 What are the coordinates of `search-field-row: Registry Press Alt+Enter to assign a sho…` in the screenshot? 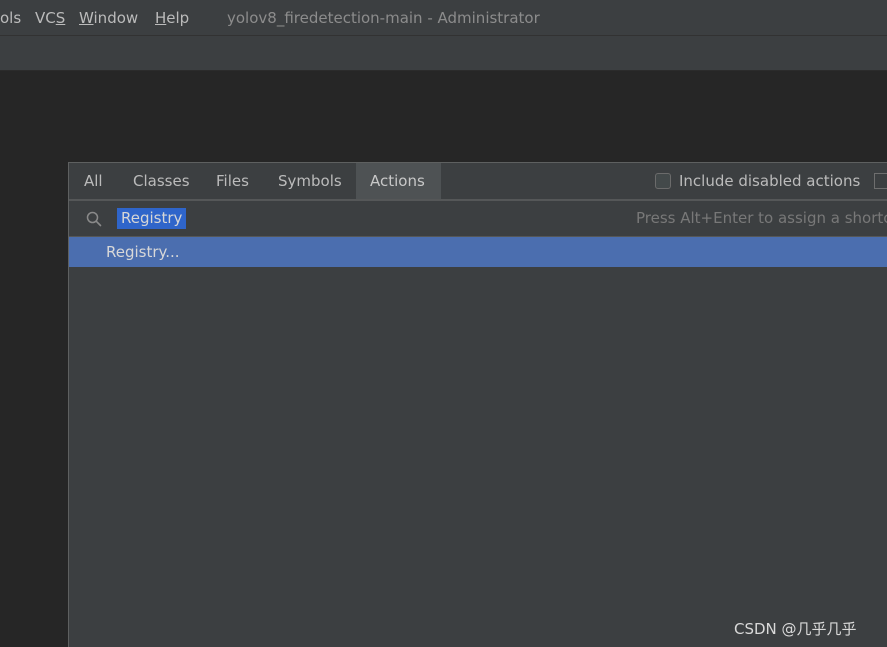 It's located at (478, 219).